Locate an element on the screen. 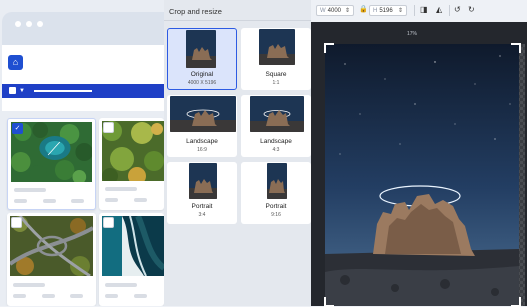  zoom-label: 17% is located at coordinates (412, 34).